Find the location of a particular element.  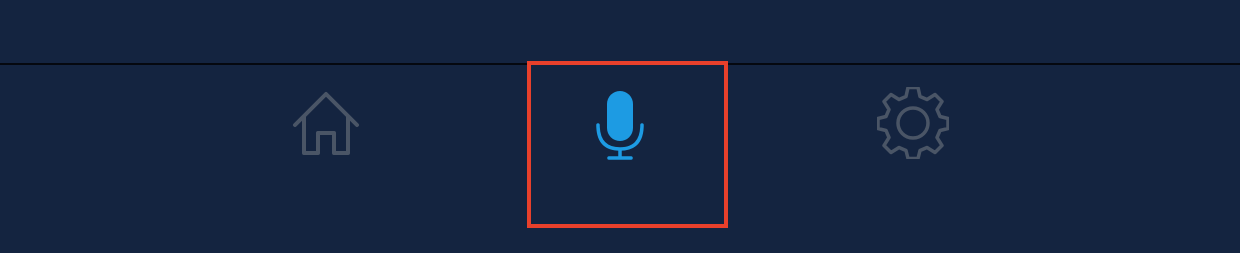

microphone-icon is located at coordinates (620, 125).